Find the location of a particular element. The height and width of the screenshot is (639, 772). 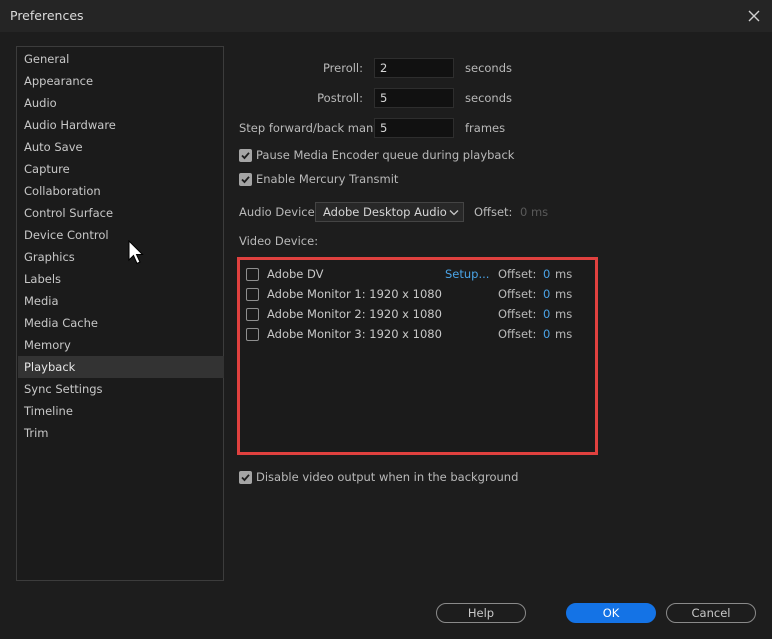

preroll-label: Preroll: is located at coordinates (342, 68).